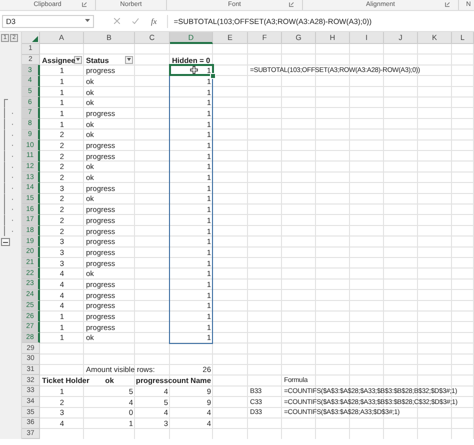 This screenshot has height=445, width=474. I want to click on select-all-button, so click(31, 38).